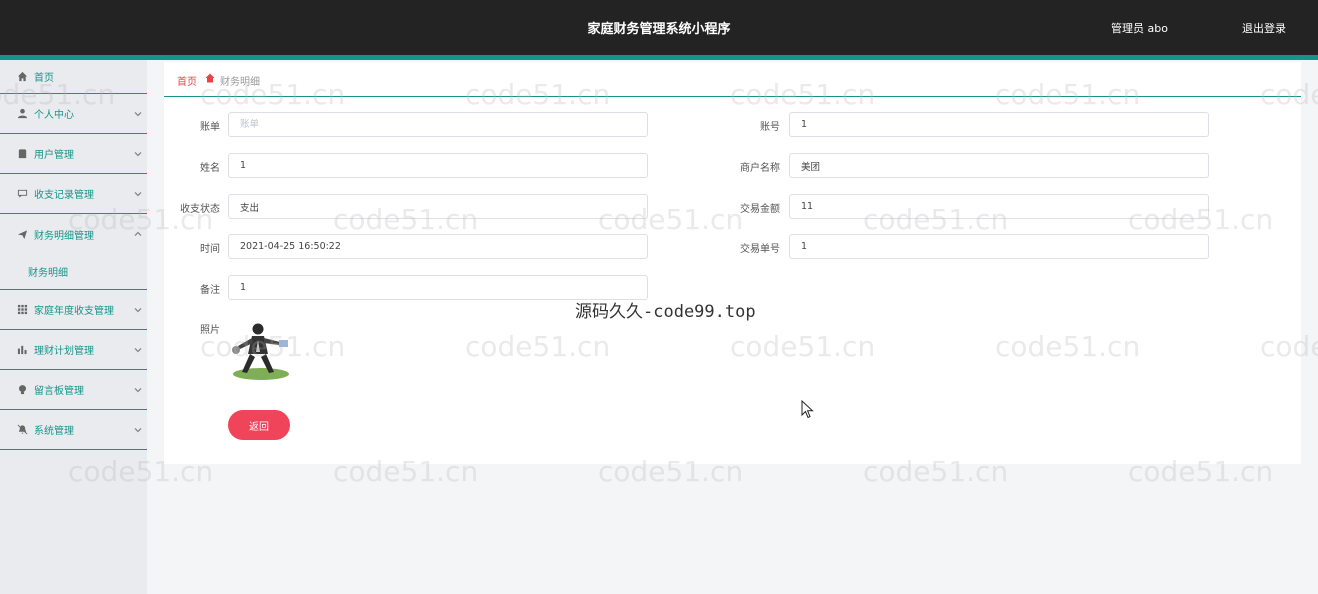 Image resolution: width=1318 pixels, height=594 pixels. Describe the element at coordinates (187, 80) in the screenshot. I see `breadcrumb-home-link: 首页` at that location.